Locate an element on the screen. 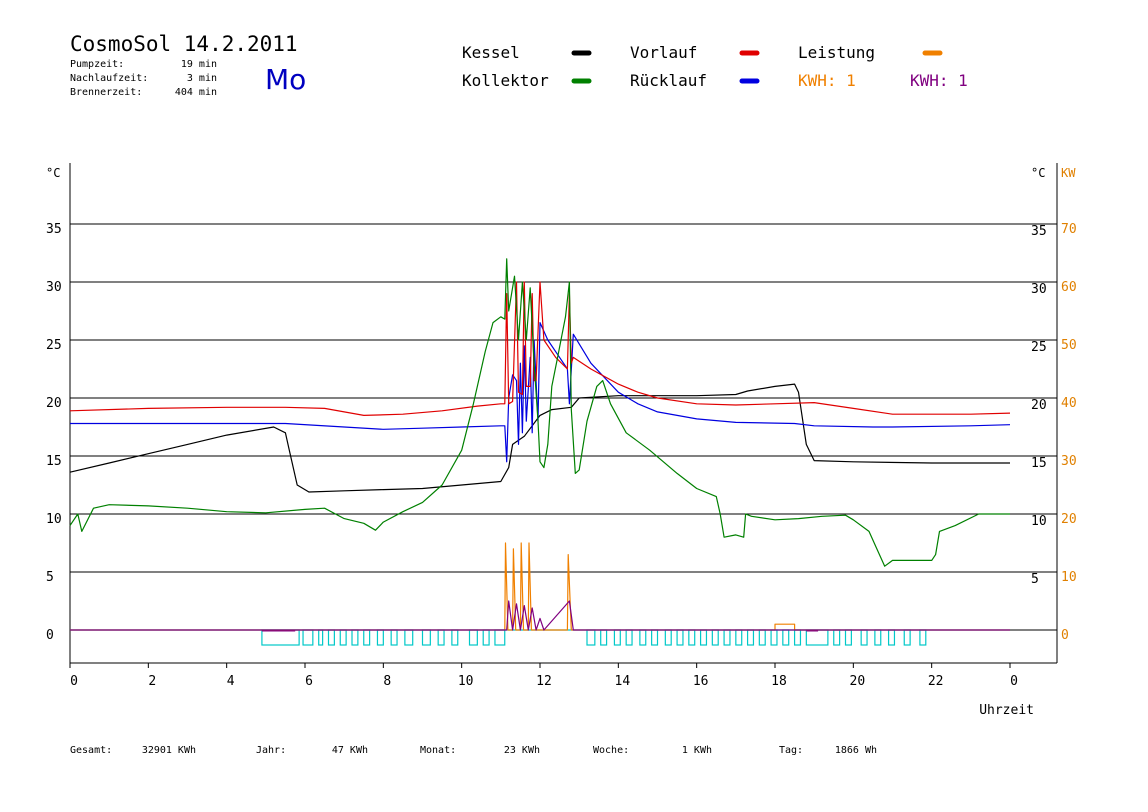 The height and width of the screenshot is (812, 1148). y-tick-right-temp-label: 15 is located at coordinates (1039, 463).